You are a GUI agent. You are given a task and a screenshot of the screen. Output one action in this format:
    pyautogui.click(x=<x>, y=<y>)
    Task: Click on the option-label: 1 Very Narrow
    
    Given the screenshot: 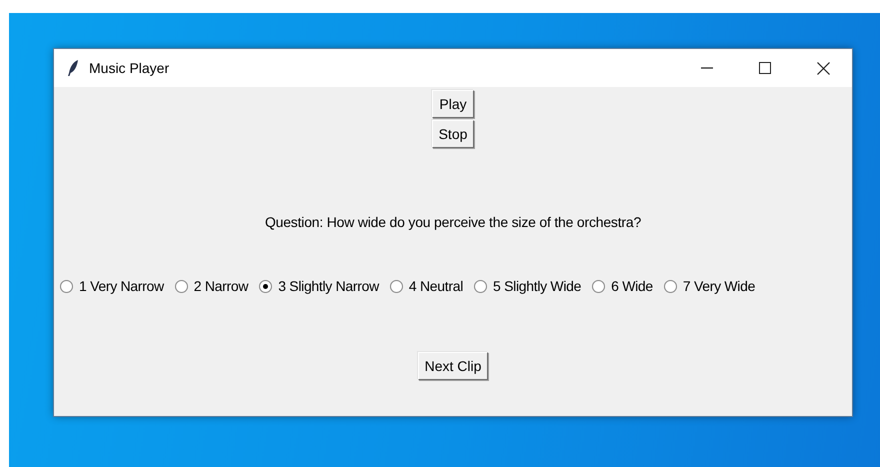 What is the action you would take?
    pyautogui.click(x=121, y=286)
    